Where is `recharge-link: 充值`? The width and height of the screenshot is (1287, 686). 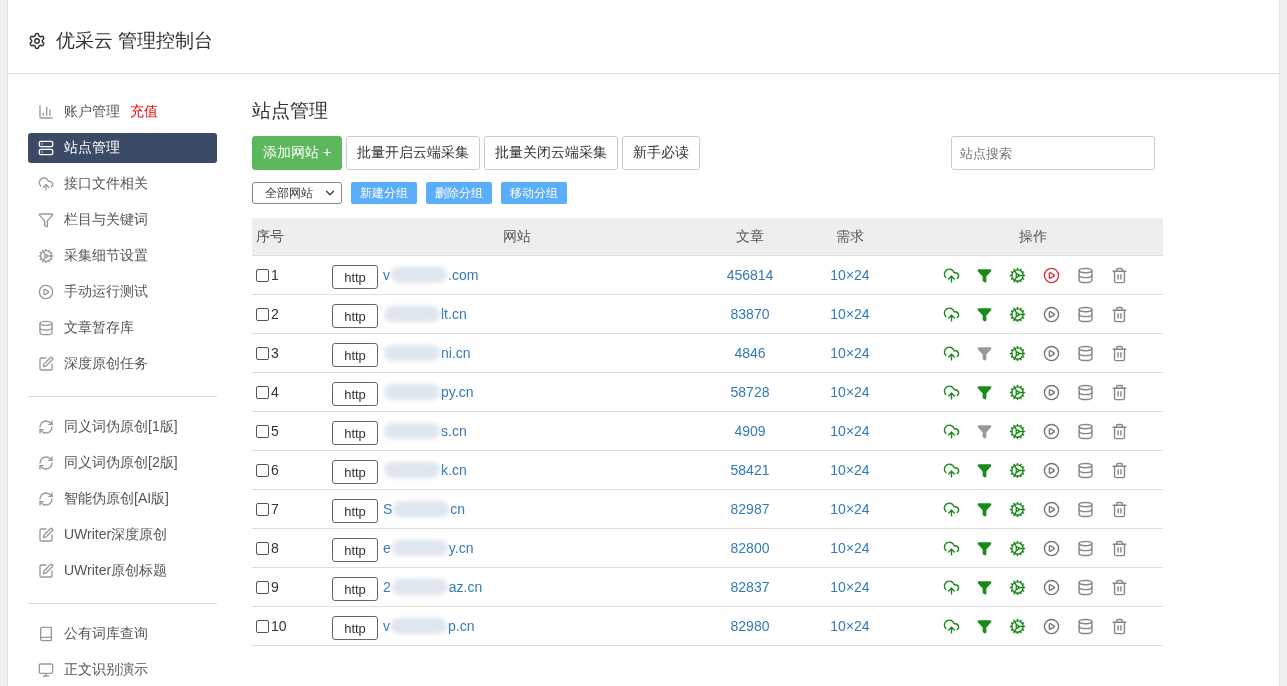 recharge-link: 充值 is located at coordinates (144, 112).